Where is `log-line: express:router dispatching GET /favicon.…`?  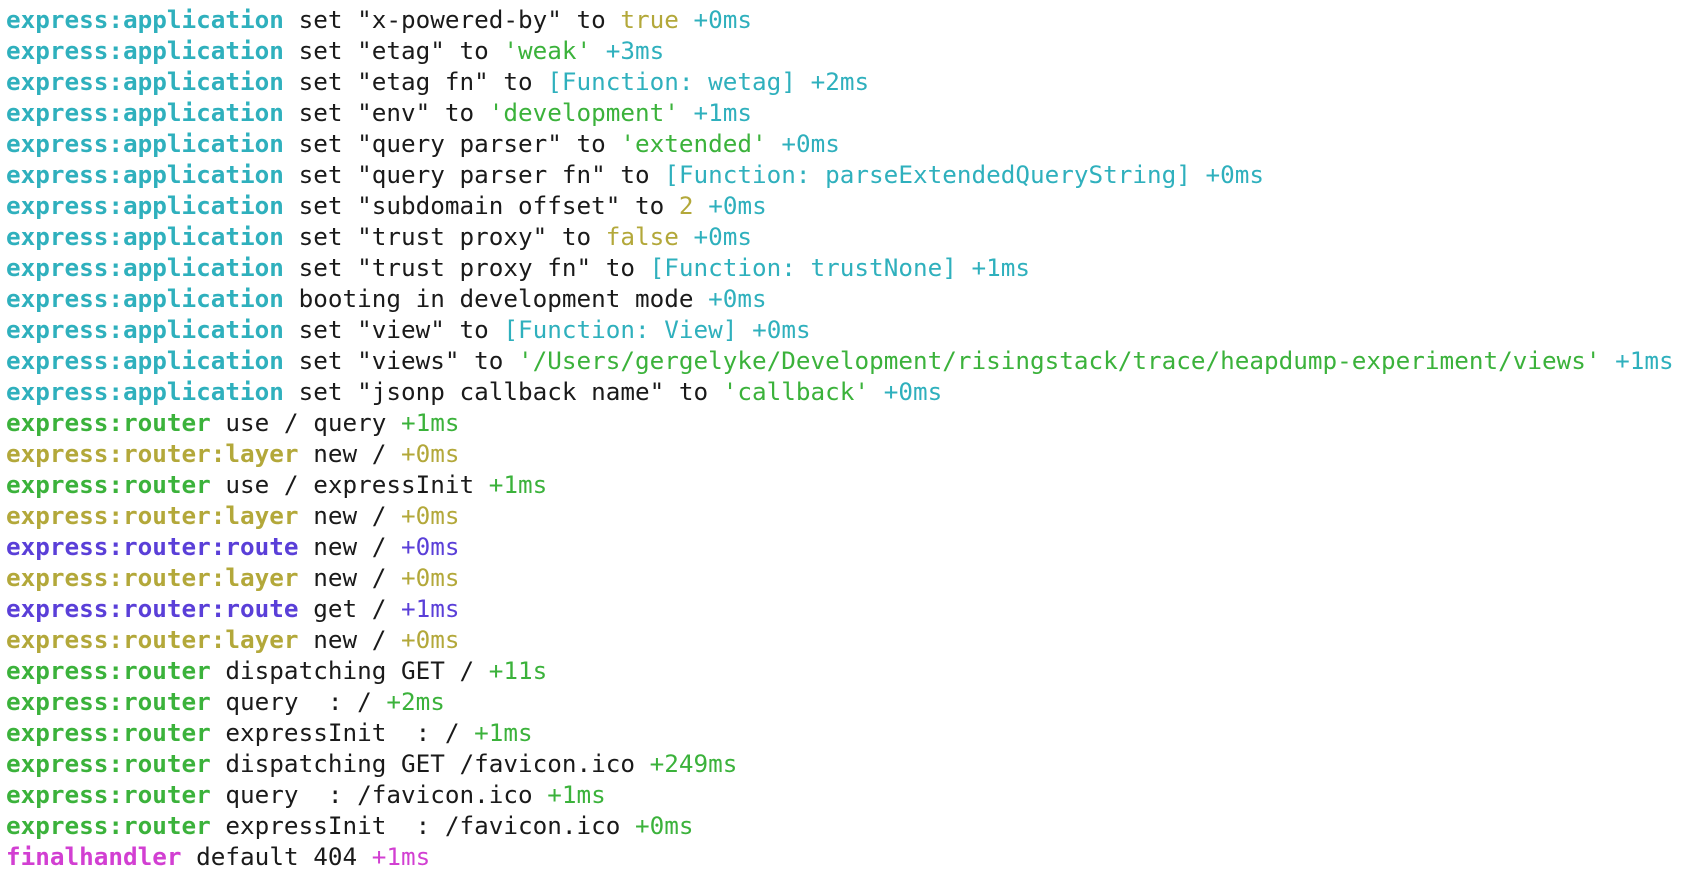
log-line: express:router dispatching GET /favicon.… is located at coordinates (844, 763).